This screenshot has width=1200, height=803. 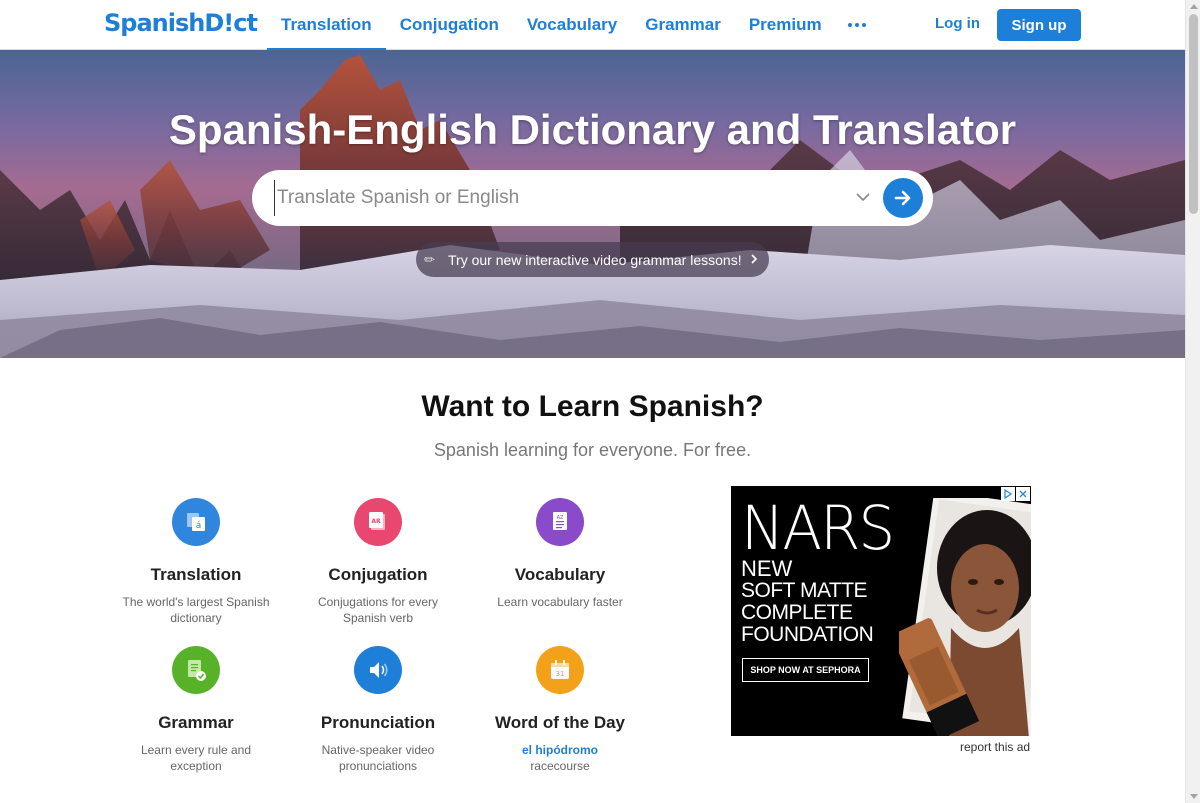 I want to click on search-box, so click(x=592, y=198).